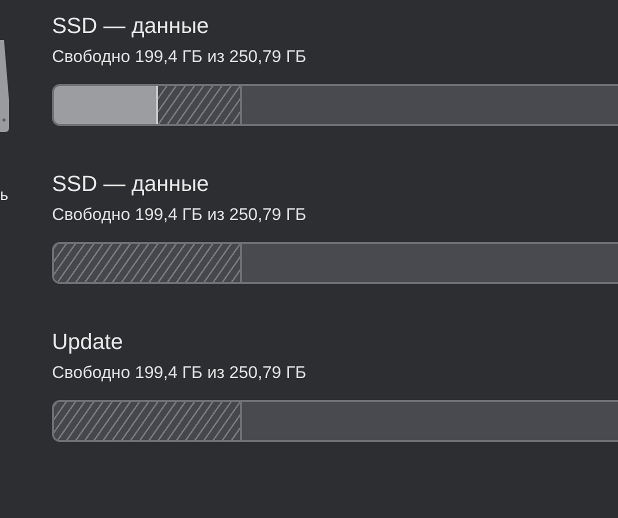 The width and height of the screenshot is (618, 518). Describe the element at coordinates (4, 196) in the screenshot. I see `sidebar-label: ь` at that location.